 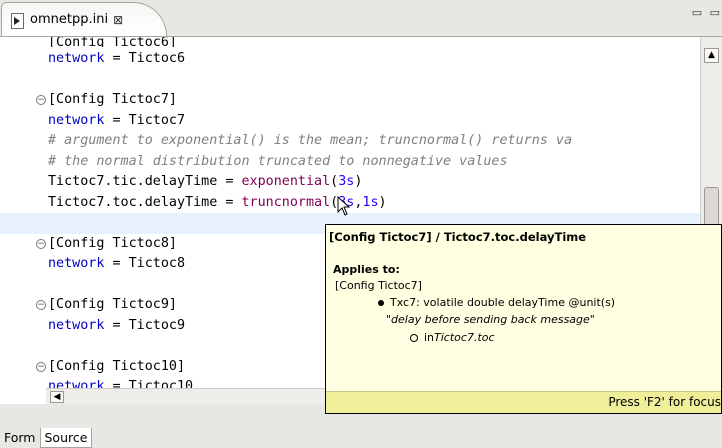 I want to click on location-item: in Tictoc7.toc, so click(x=452, y=337).